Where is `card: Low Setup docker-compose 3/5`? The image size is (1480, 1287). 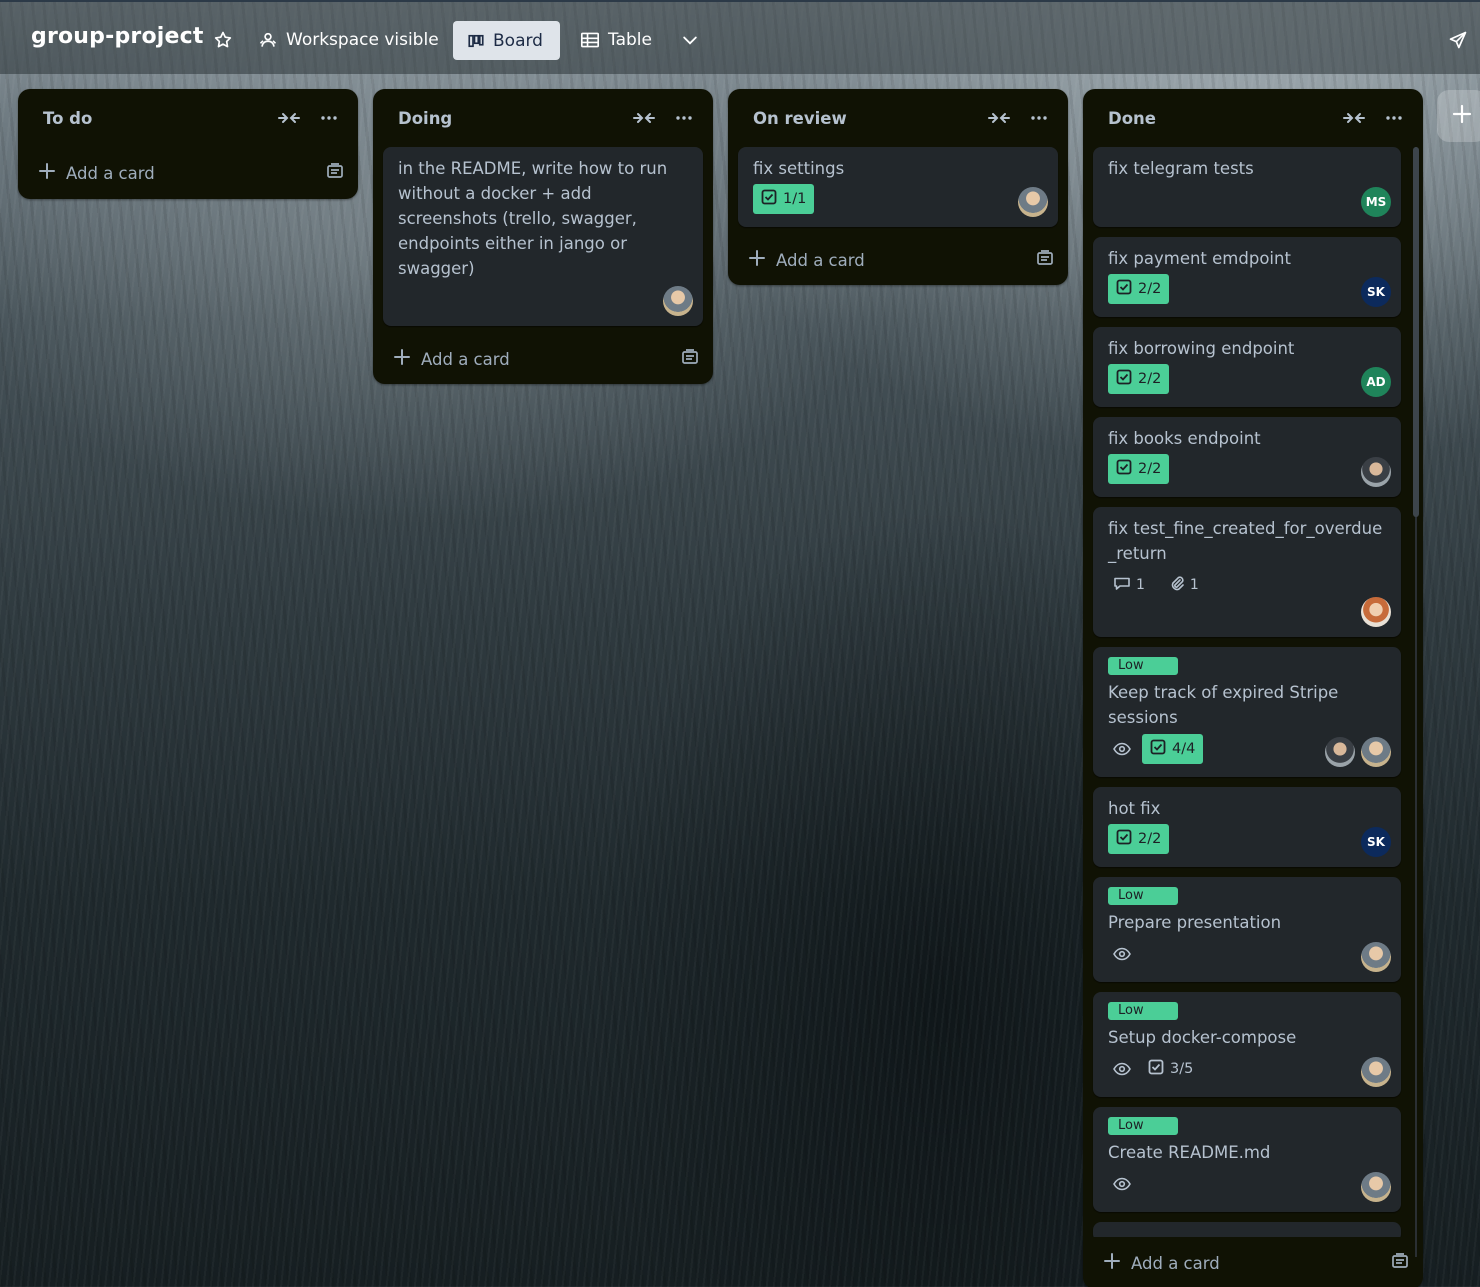
card: Low Setup docker-compose 3/5 is located at coordinates (1247, 1044).